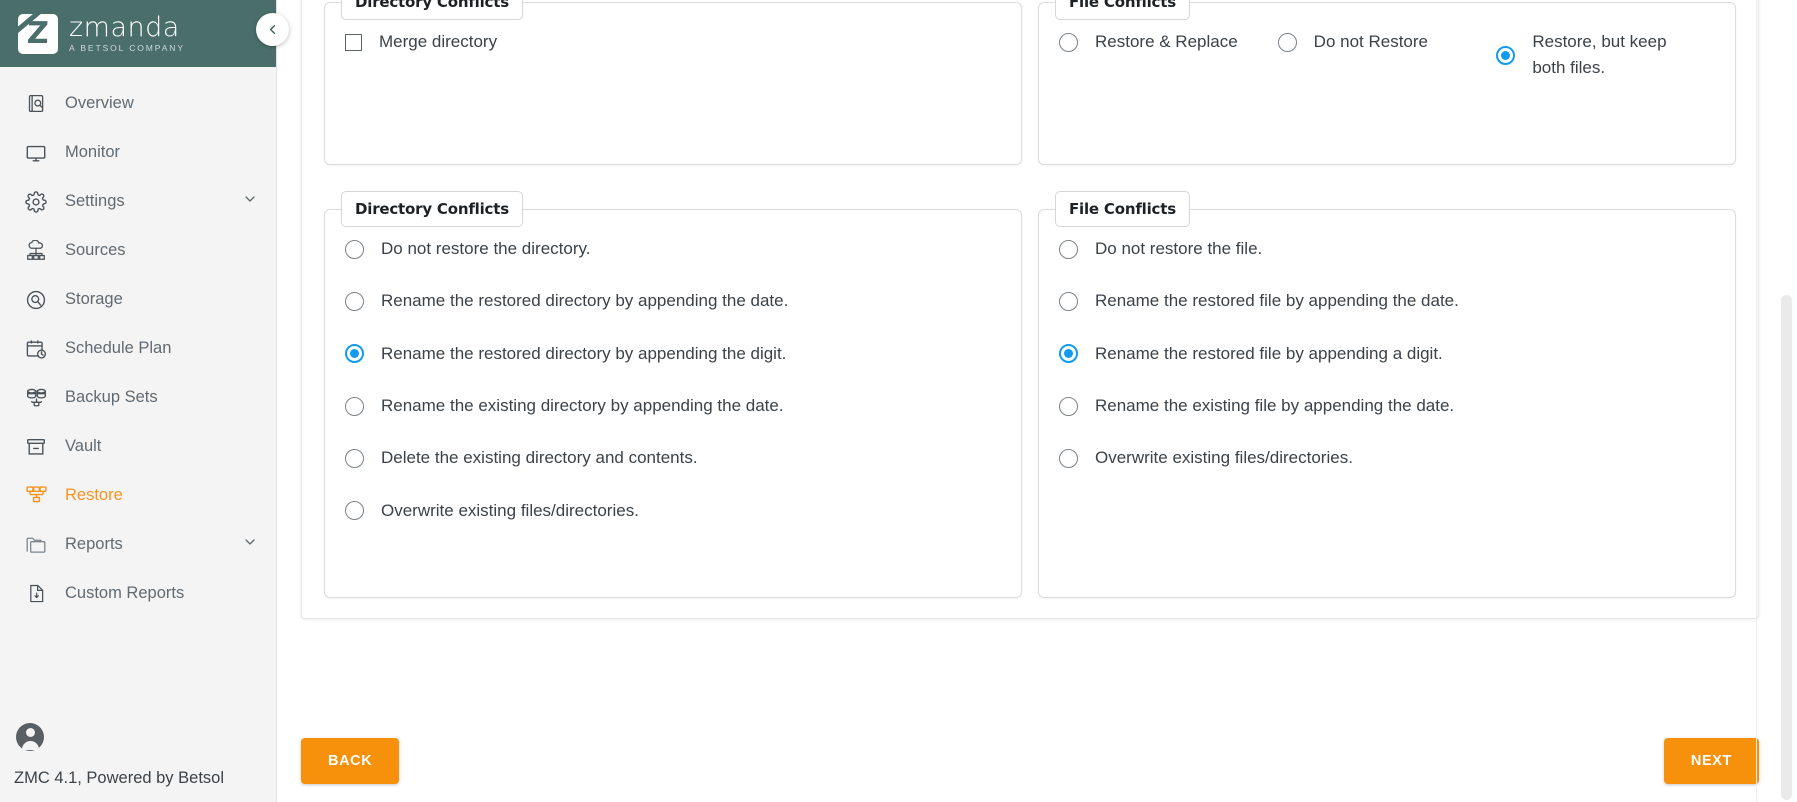 This screenshot has width=1797, height=802. Describe the element at coordinates (36, 447) in the screenshot. I see `vault-icon` at that location.